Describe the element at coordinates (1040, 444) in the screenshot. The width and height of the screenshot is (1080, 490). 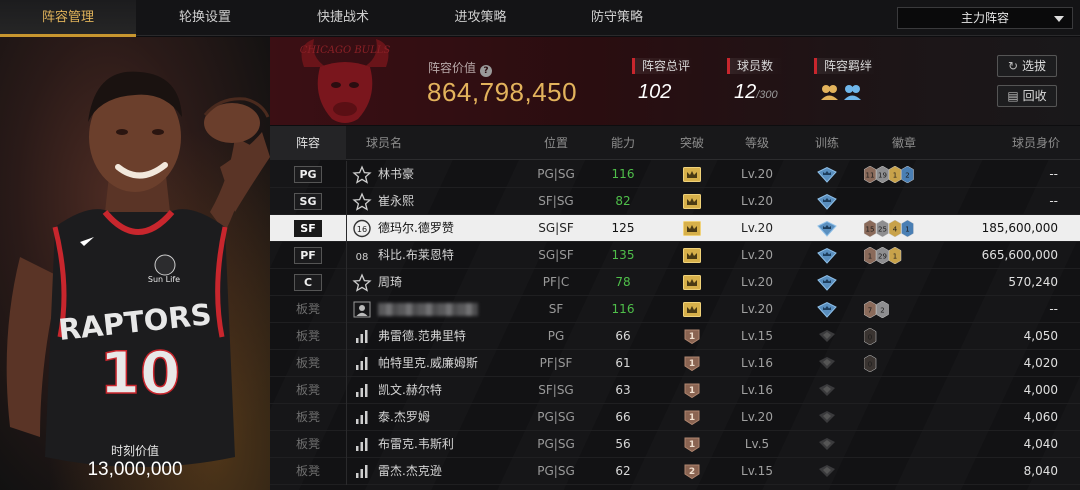
I see `player-worth: 4,040` at that location.